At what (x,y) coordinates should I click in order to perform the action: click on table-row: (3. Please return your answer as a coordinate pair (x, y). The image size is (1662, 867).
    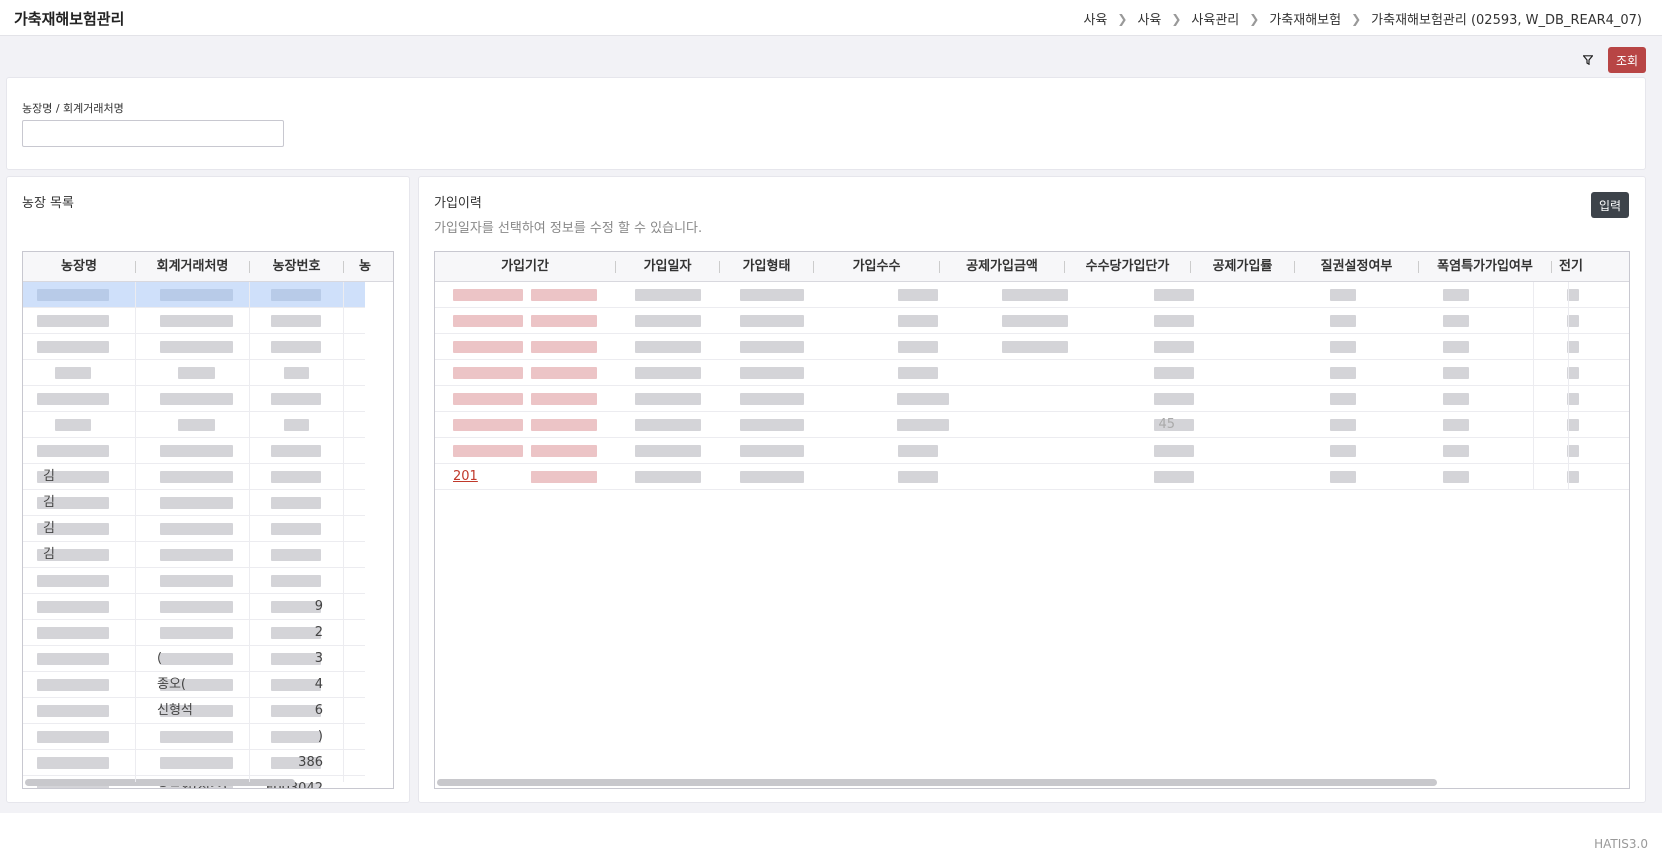
    Looking at the image, I should click on (194, 659).